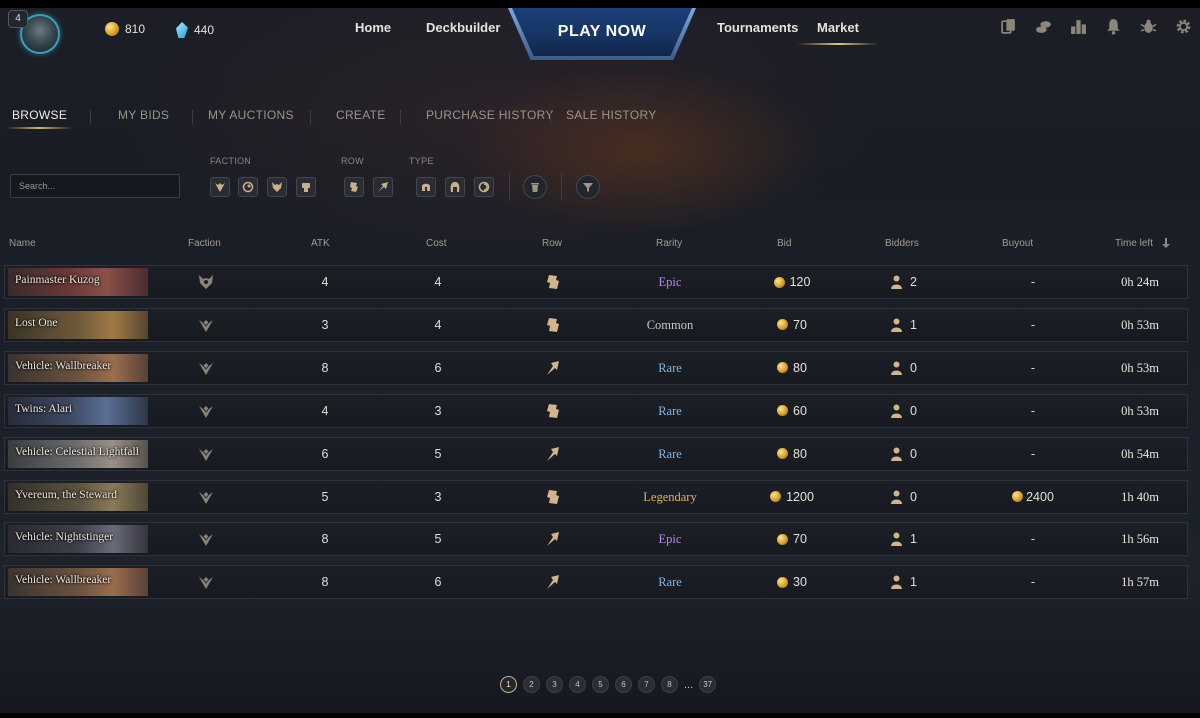 This screenshot has height=718, width=1200. Describe the element at coordinates (611, 115) in the screenshot. I see `tab-sale-history: SALE HISTORY` at that location.